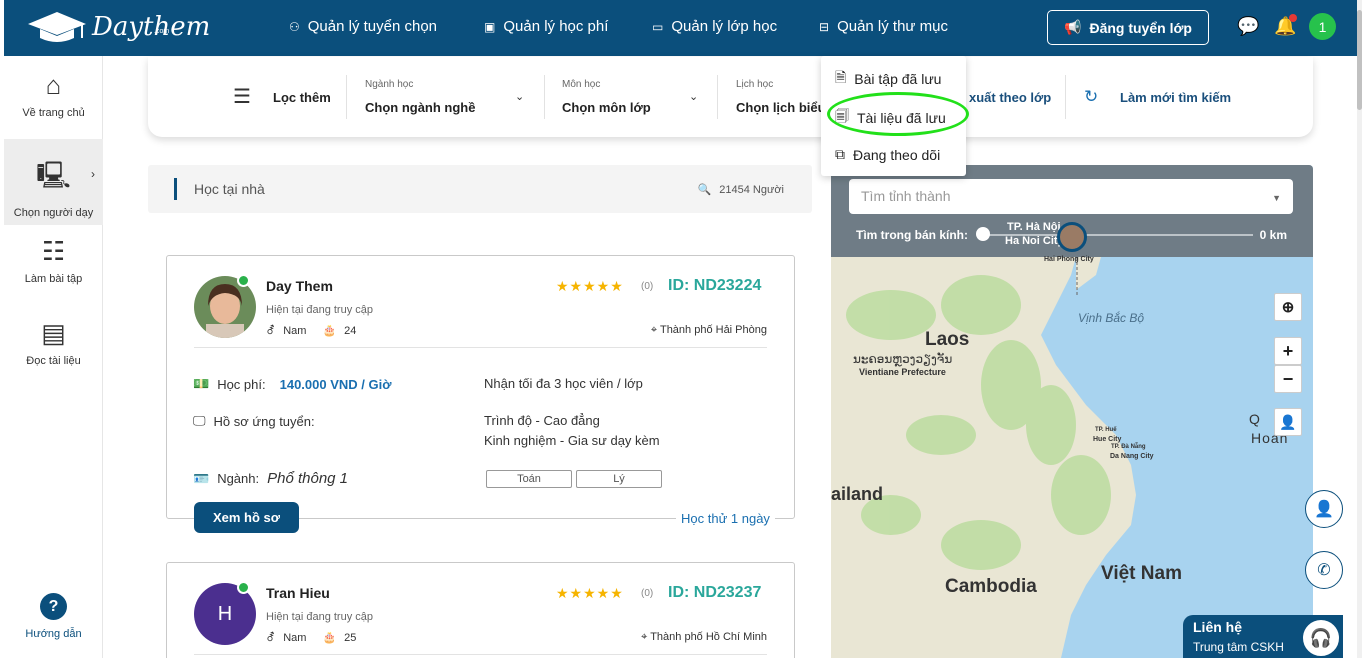  Describe the element at coordinates (1288, 379) in the screenshot. I see `zoom-out-button: −` at that location.